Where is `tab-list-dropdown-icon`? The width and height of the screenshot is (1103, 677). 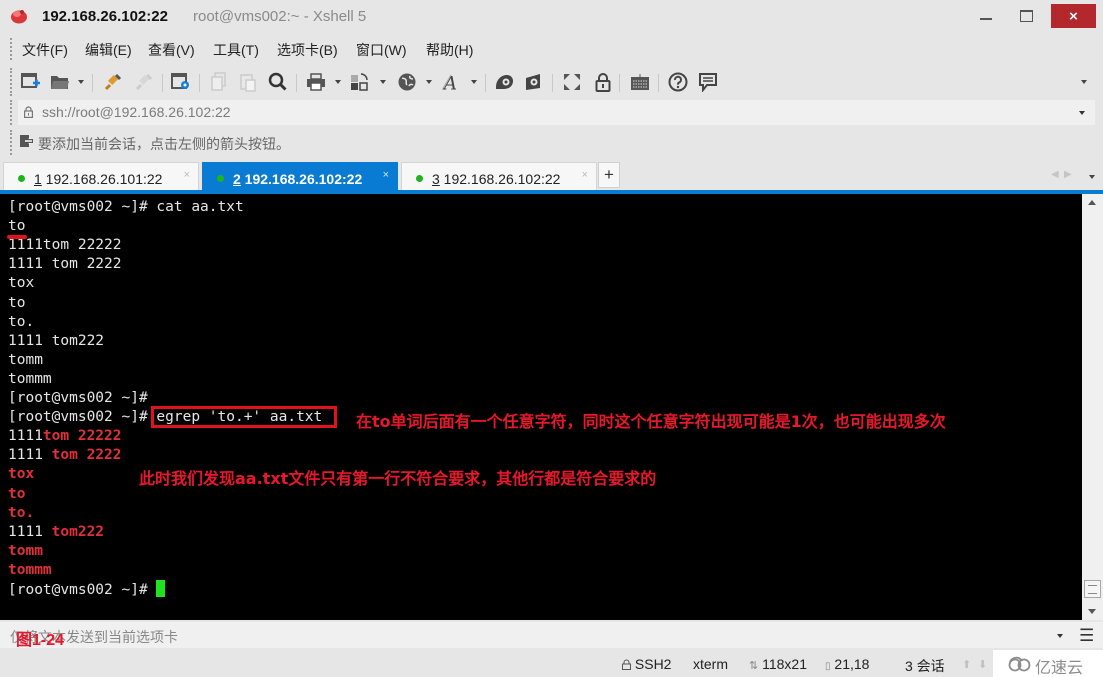
tab-list-dropdown-icon is located at coordinates (1092, 177).